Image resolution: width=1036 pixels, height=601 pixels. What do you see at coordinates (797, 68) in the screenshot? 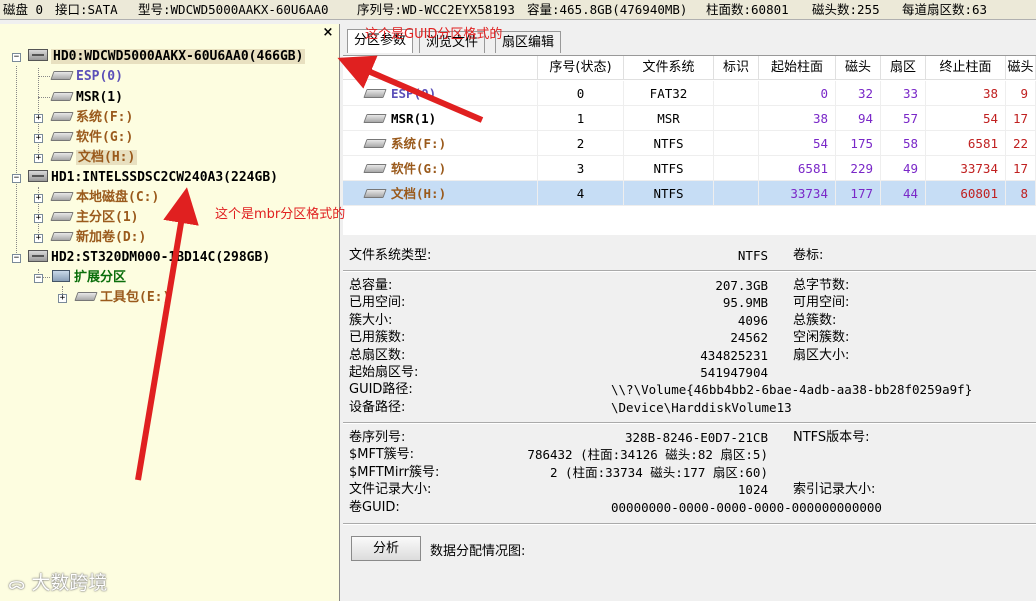
I see `column-header-start-cylinder: 起始柱面` at bounding box center [797, 68].